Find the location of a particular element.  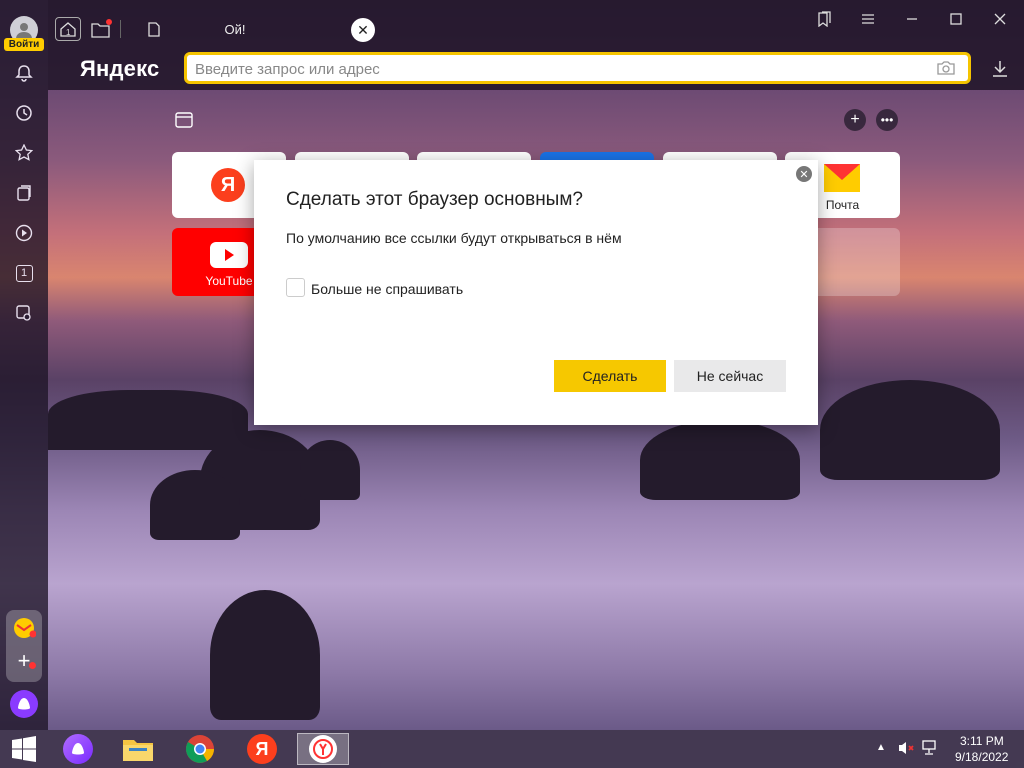

screenshot-icon is located at coordinates (24, 313).